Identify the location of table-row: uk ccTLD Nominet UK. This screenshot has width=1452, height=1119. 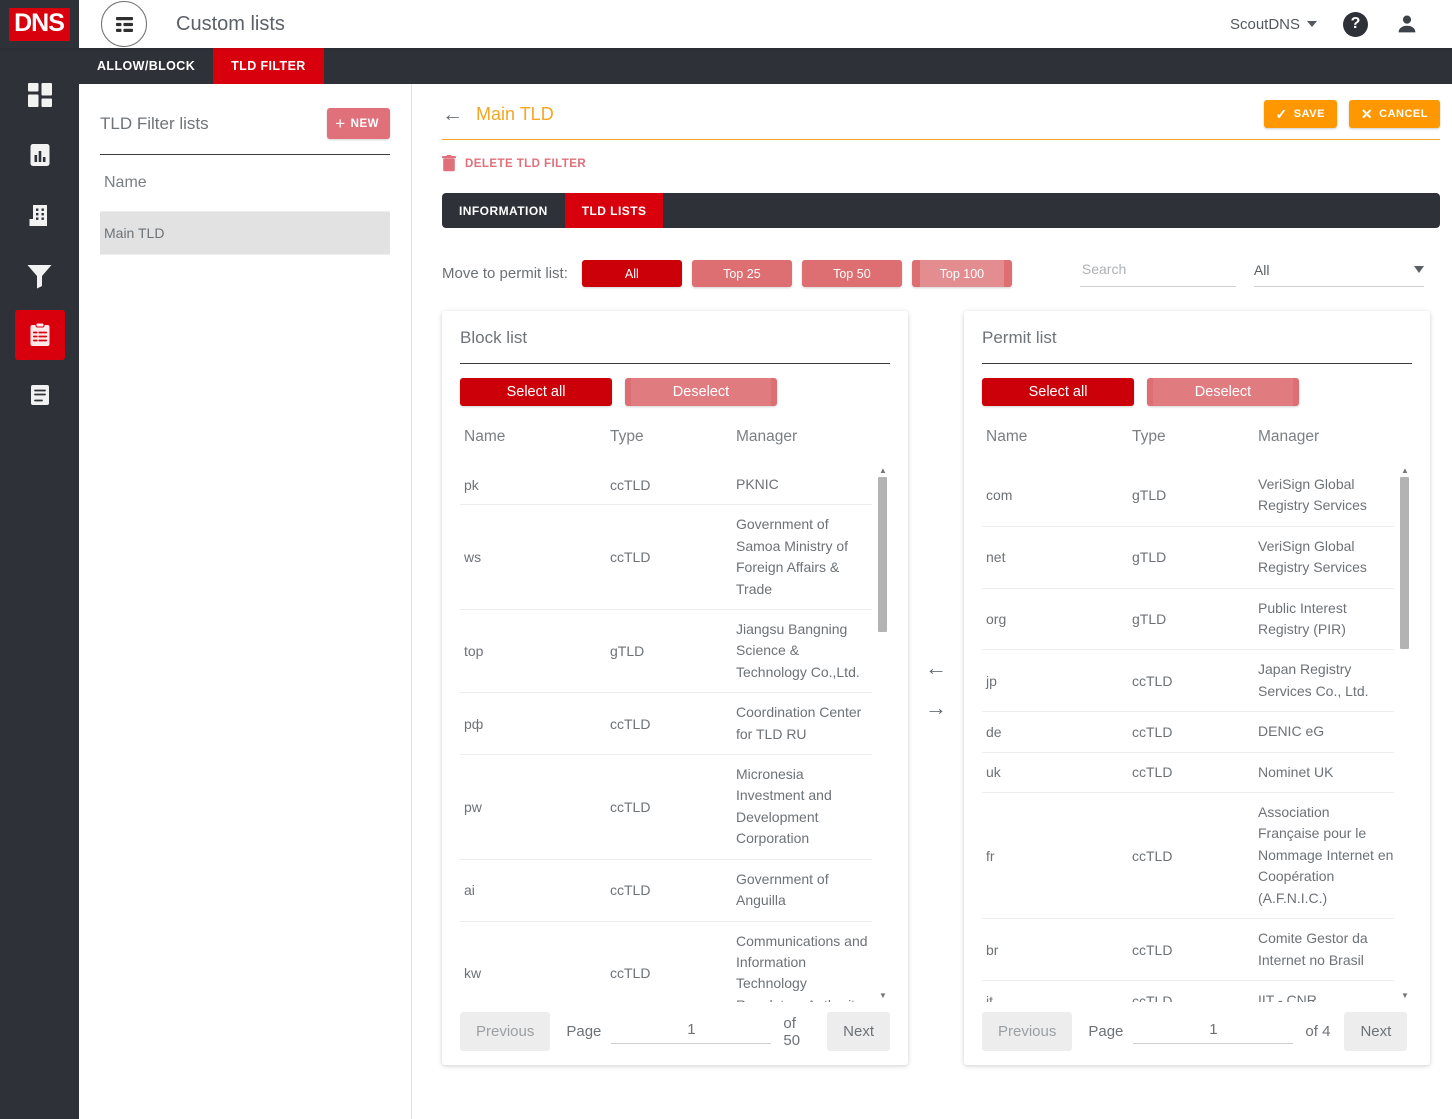
(1188, 773).